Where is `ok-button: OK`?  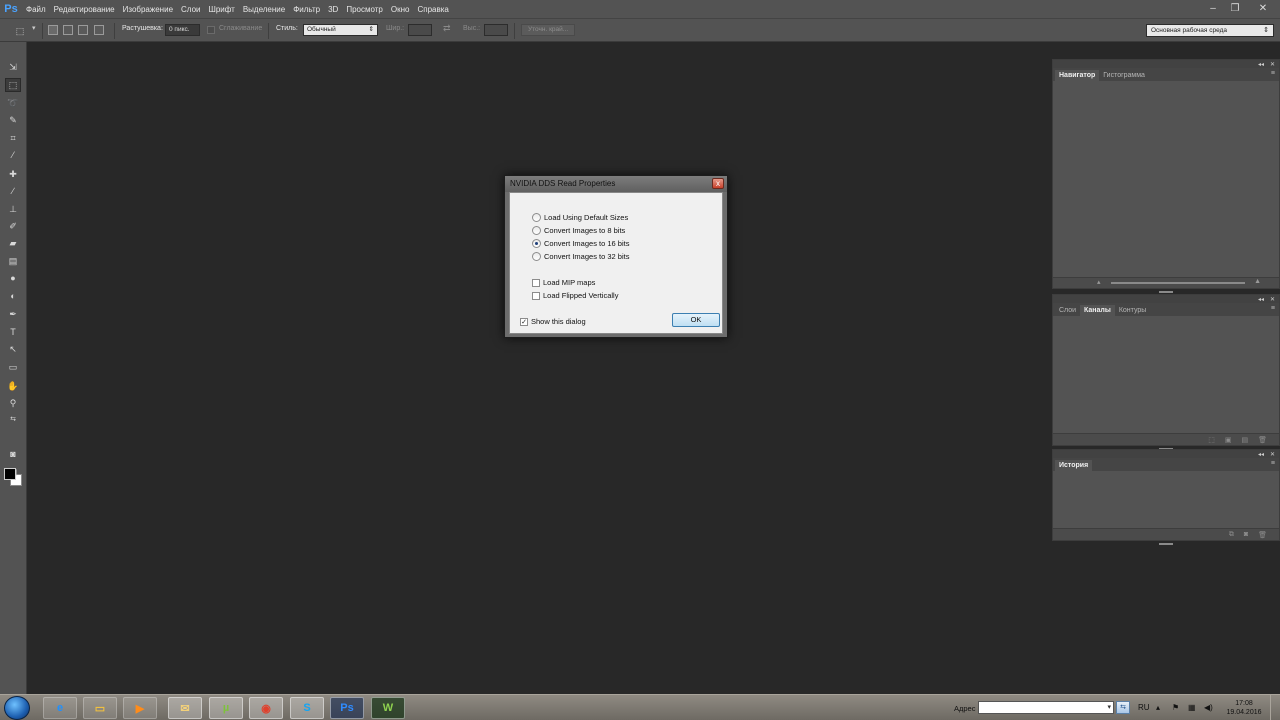 ok-button: OK is located at coordinates (696, 320).